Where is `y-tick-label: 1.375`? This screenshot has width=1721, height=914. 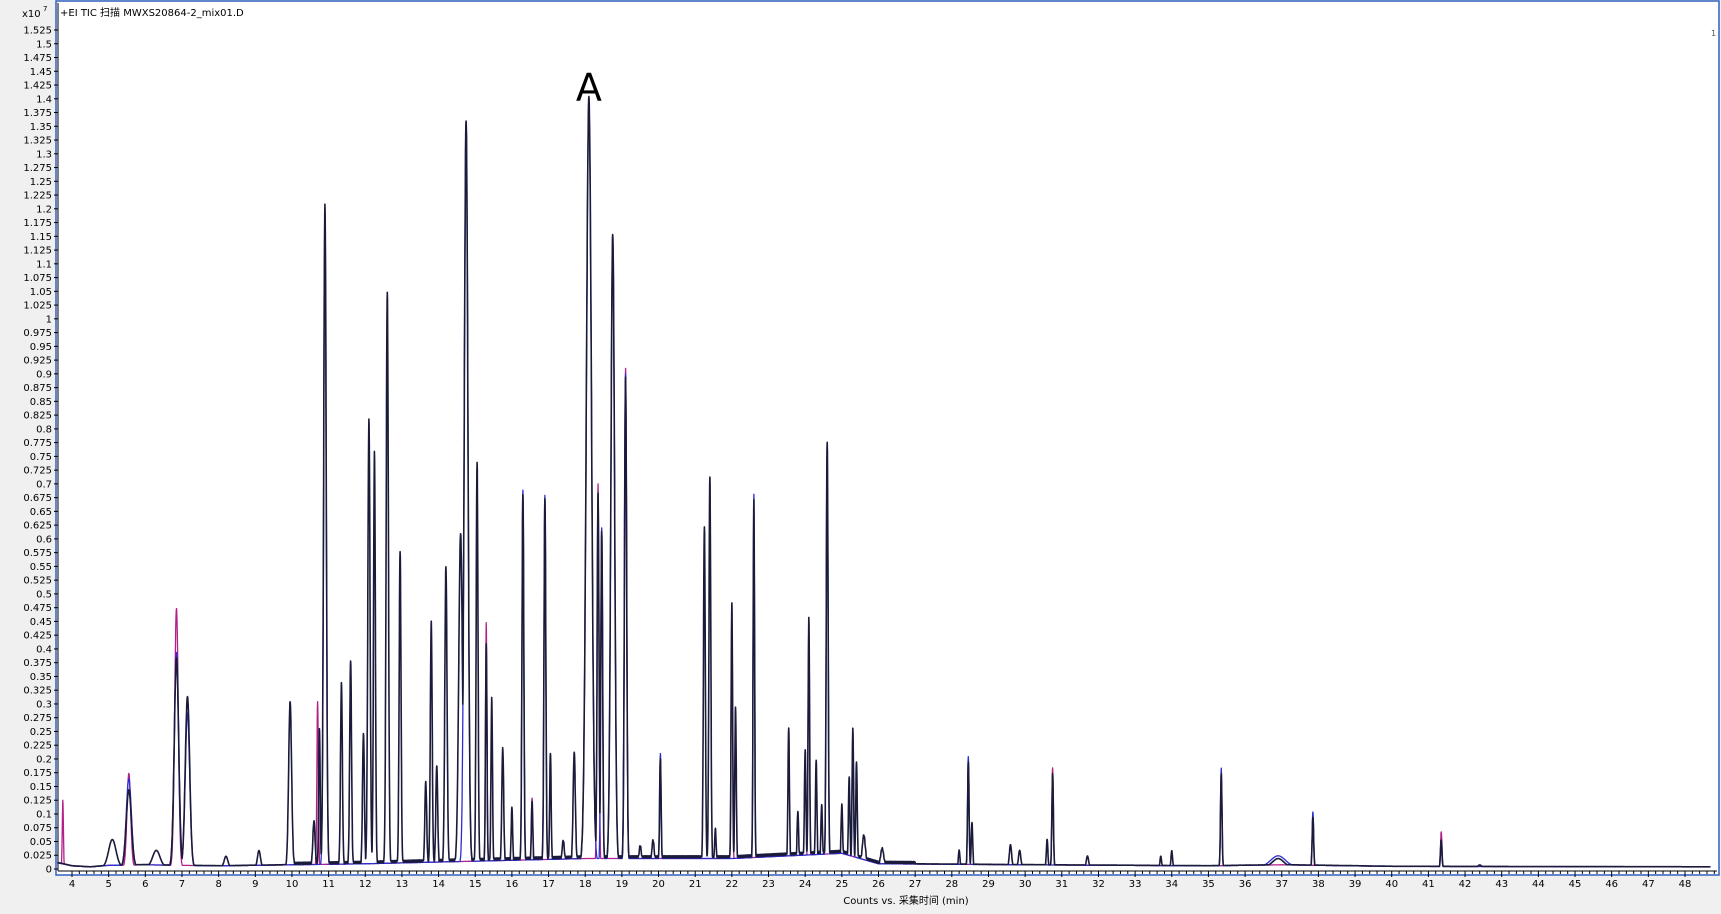 y-tick-label: 1.375 is located at coordinates (37, 113).